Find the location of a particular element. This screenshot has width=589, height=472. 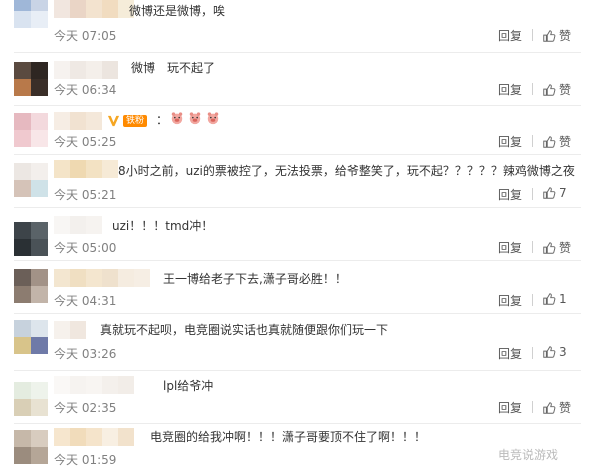

comment-time: 今天 05:21 is located at coordinates (85, 195).